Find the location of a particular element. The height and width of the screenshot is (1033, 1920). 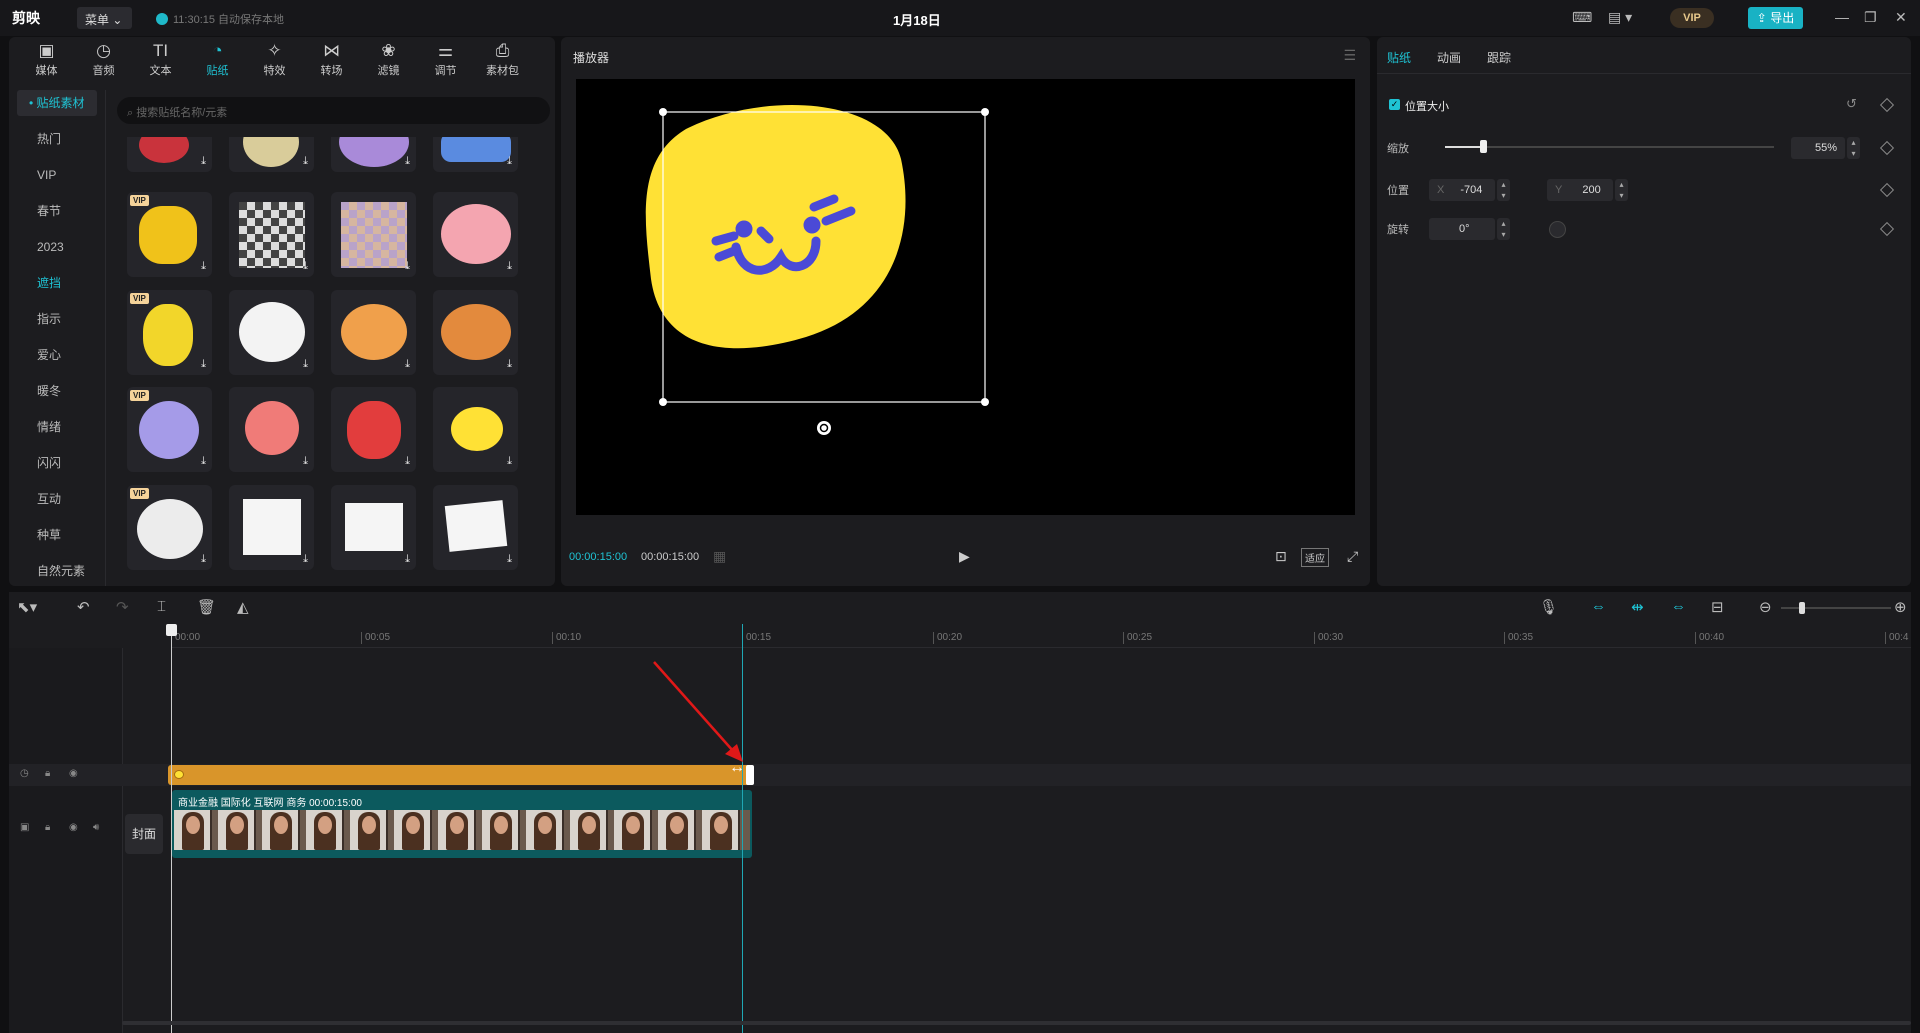

video-track-icon: ▣ is located at coordinates (24, 827).